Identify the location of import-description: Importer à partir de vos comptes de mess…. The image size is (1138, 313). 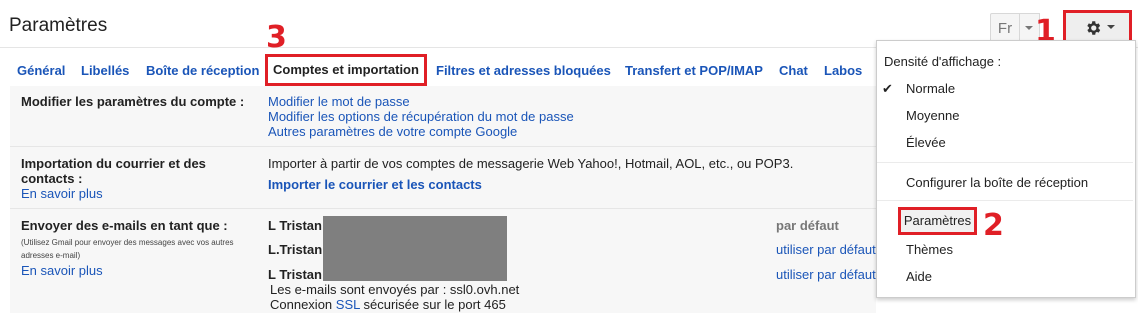
(531, 163).